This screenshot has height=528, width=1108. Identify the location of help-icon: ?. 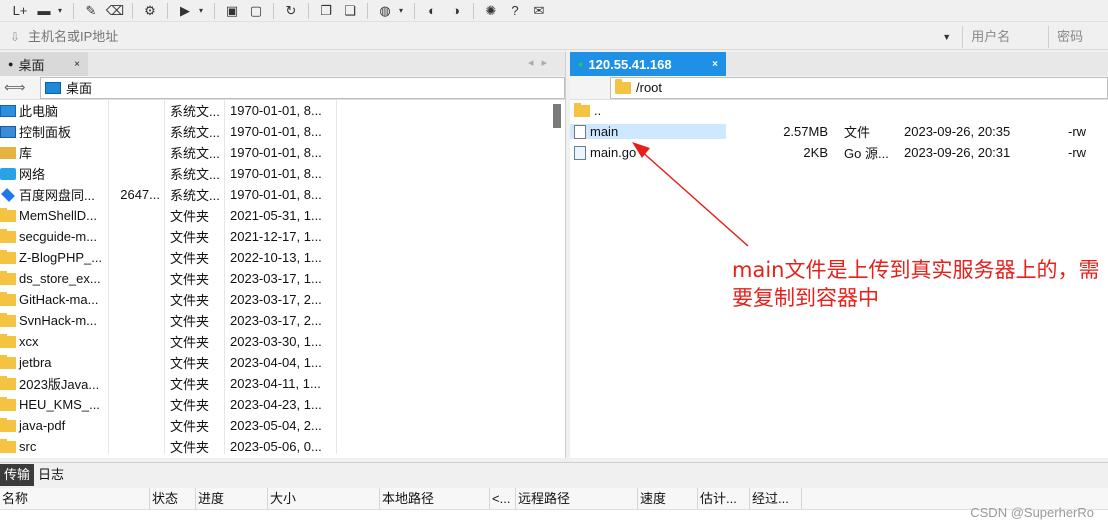
(515, 11).